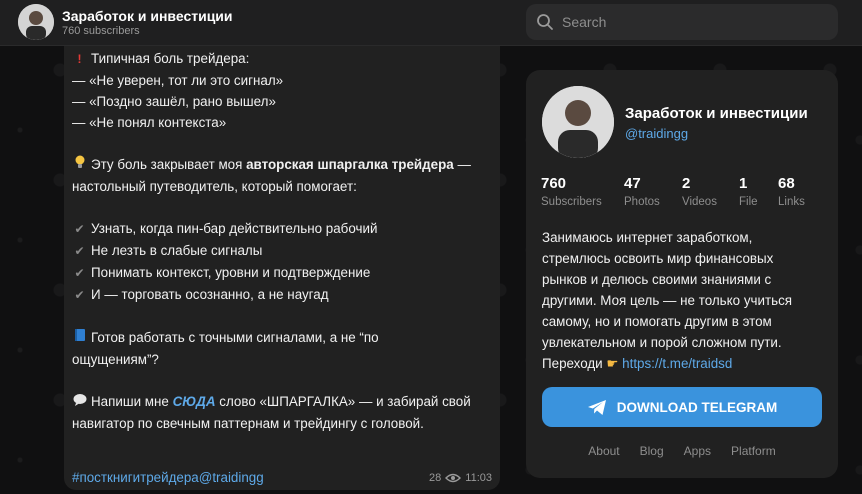  What do you see at coordinates (603, 451) in the screenshot?
I see `footer-link-about: About` at bounding box center [603, 451].